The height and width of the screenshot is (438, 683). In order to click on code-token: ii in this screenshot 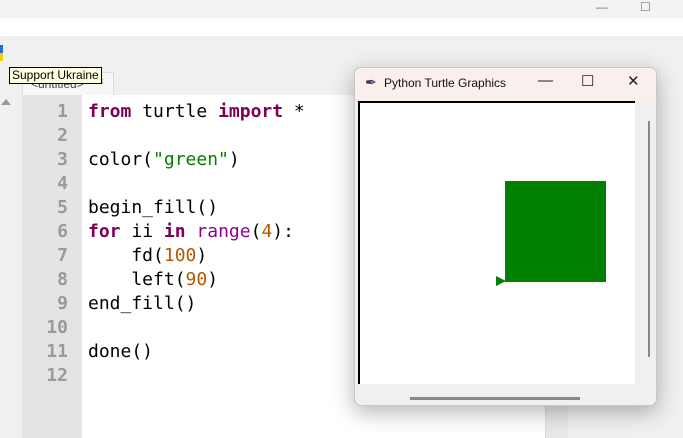, I will do `click(142, 231)`.